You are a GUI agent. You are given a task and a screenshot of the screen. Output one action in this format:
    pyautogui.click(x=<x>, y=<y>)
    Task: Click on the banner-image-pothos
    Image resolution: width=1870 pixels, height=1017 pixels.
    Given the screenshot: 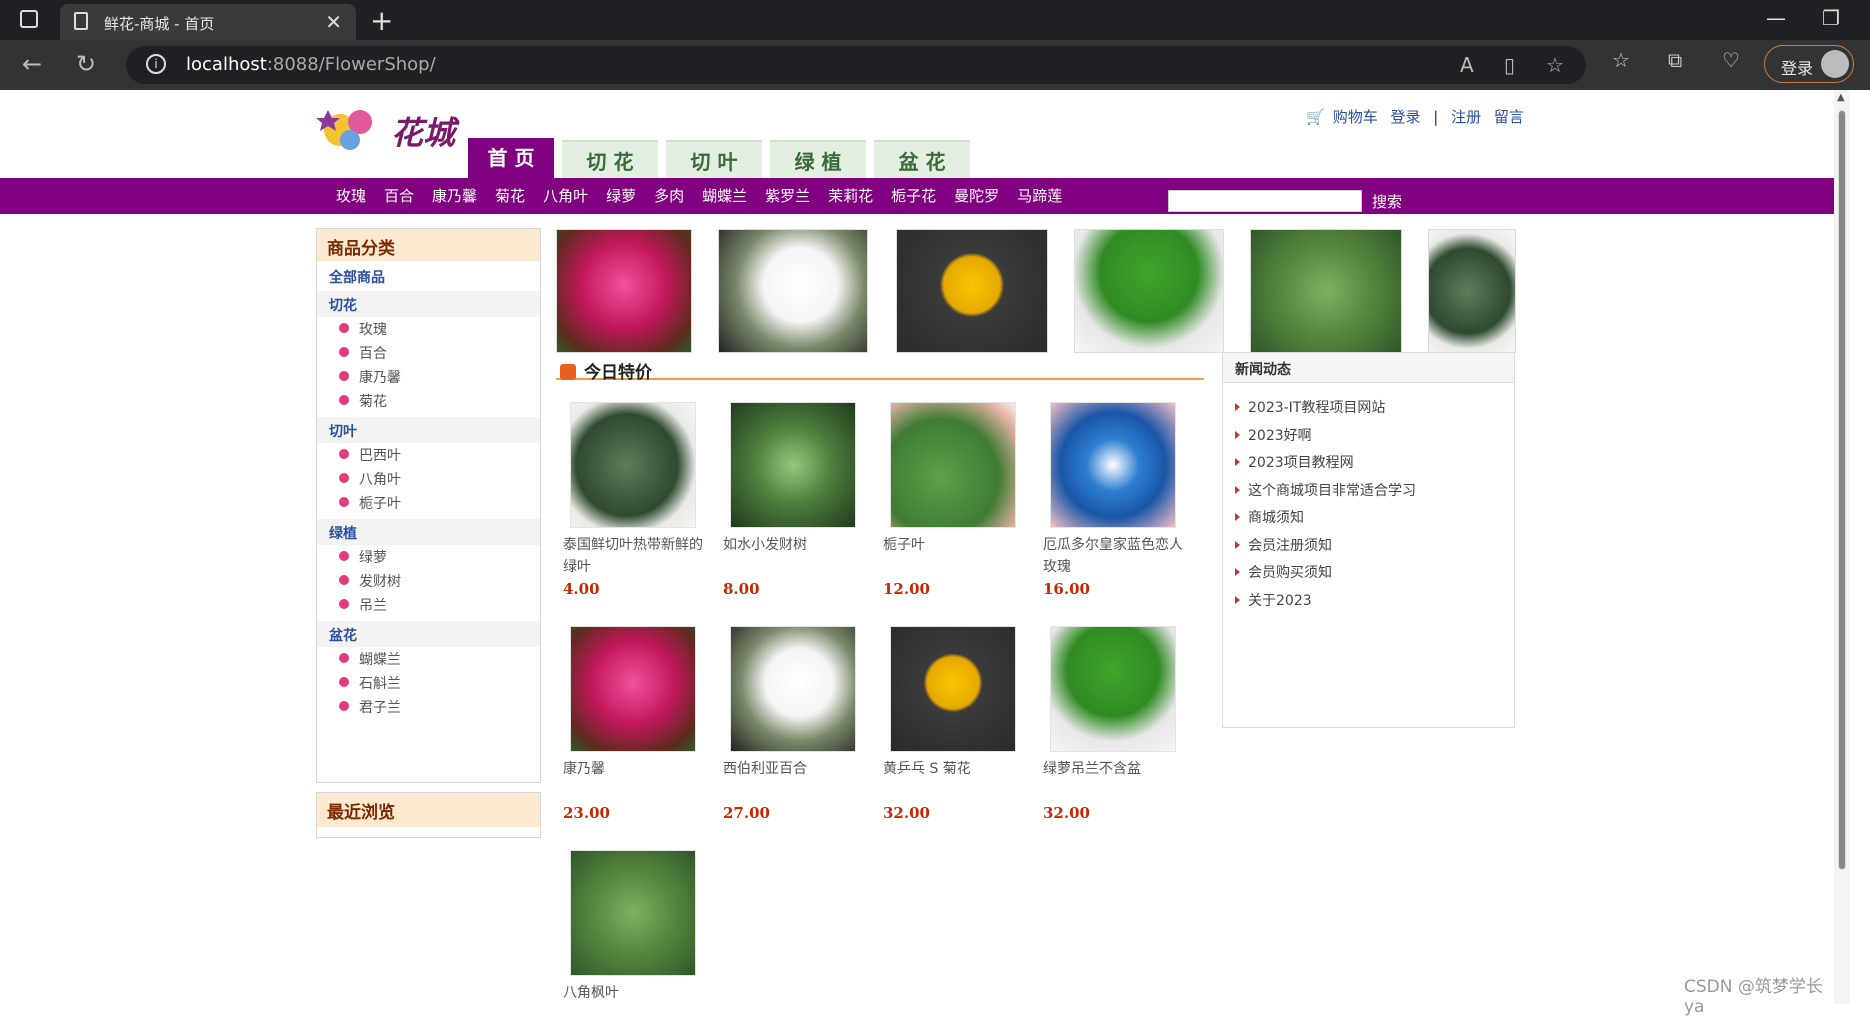 What is the action you would take?
    pyautogui.click(x=1149, y=291)
    